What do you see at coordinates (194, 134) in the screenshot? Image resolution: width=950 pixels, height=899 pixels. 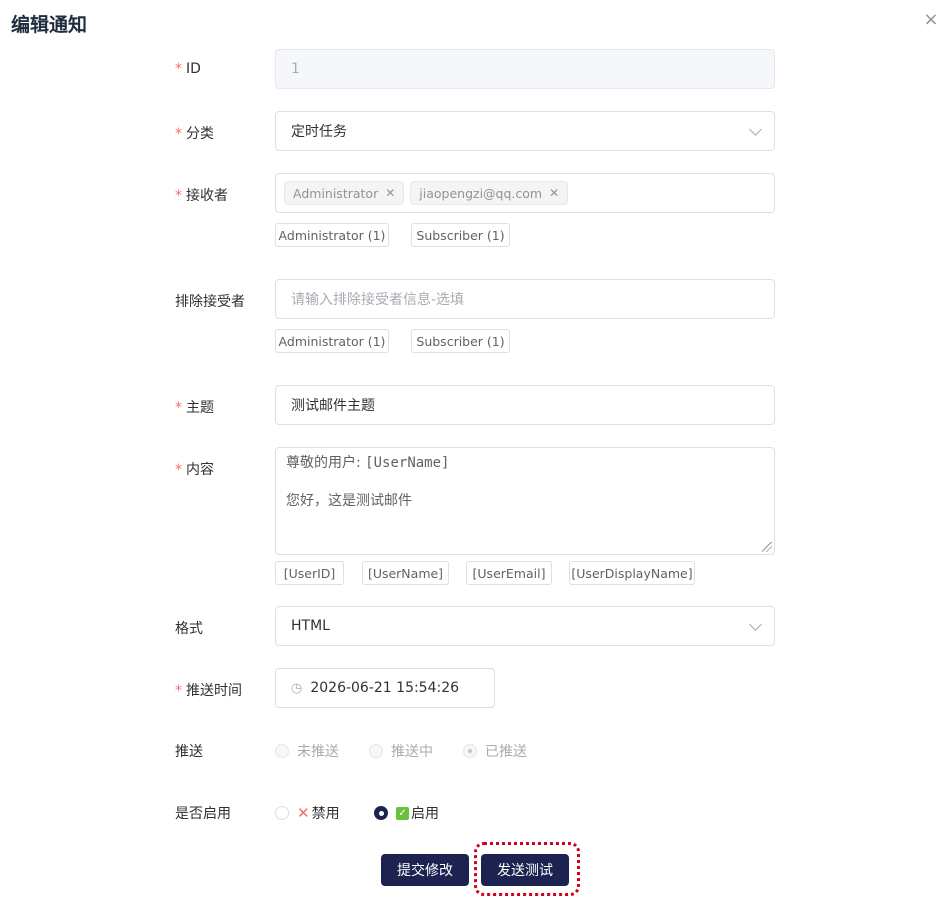 I see `category-label: * 分类` at bounding box center [194, 134].